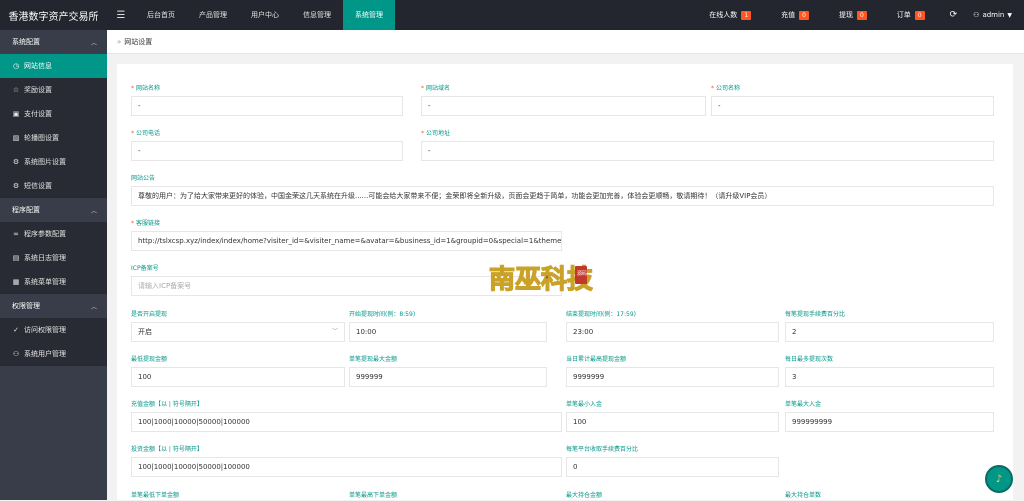  What do you see at coordinates (161, 15) in the screenshot?
I see `nav-item-home: 后台首页` at bounding box center [161, 15].